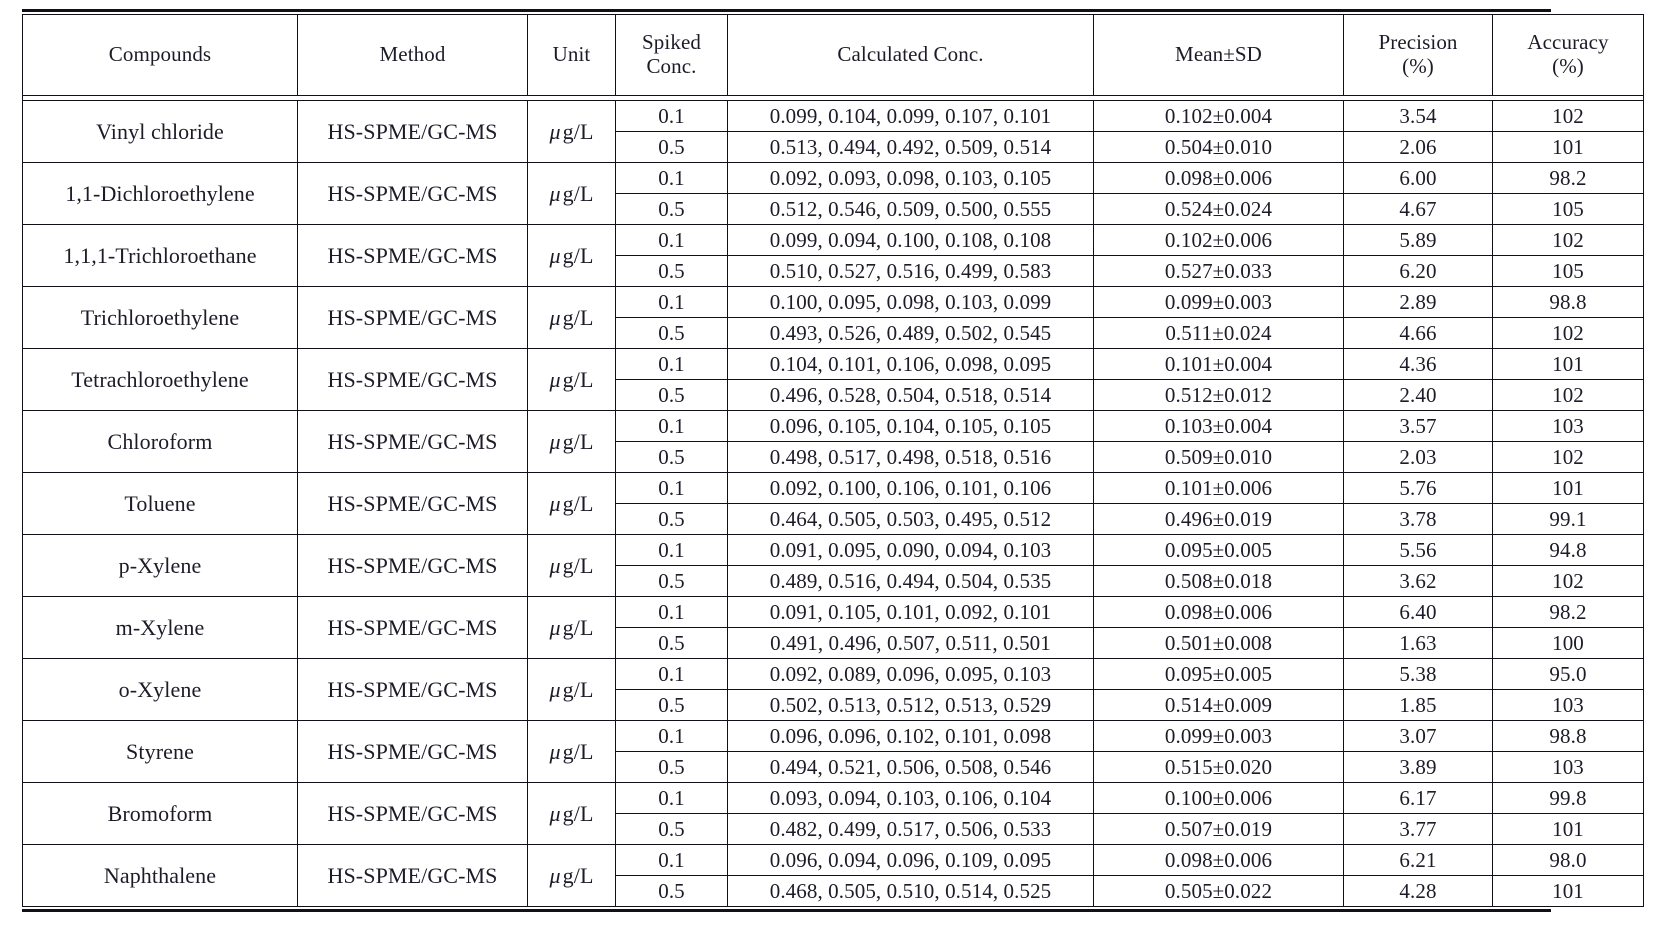  I want to click on cell-precision: 2.40, so click(1418, 395).